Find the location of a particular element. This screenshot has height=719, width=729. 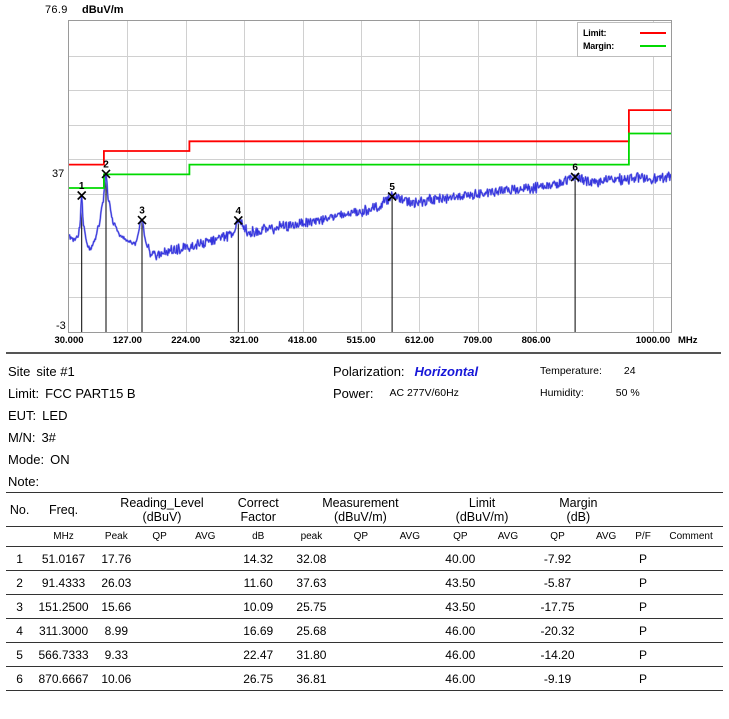

info-temperature-value: 24 is located at coordinates (629, 371).